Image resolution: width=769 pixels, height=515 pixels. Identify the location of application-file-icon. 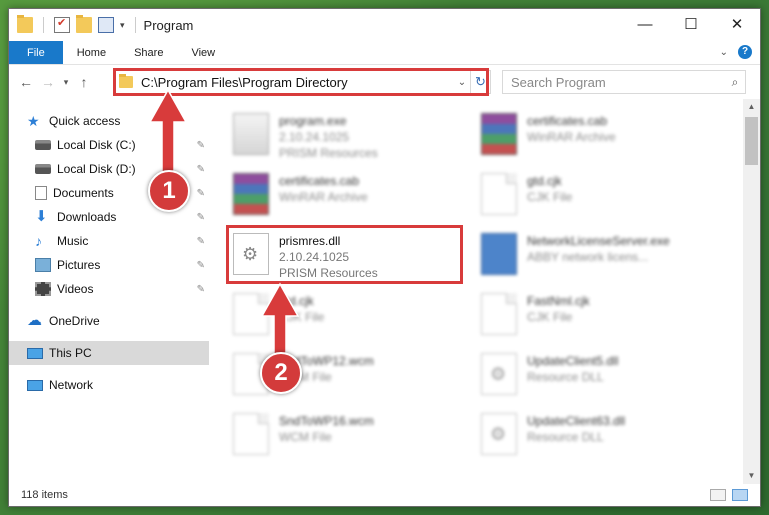
(499, 254).